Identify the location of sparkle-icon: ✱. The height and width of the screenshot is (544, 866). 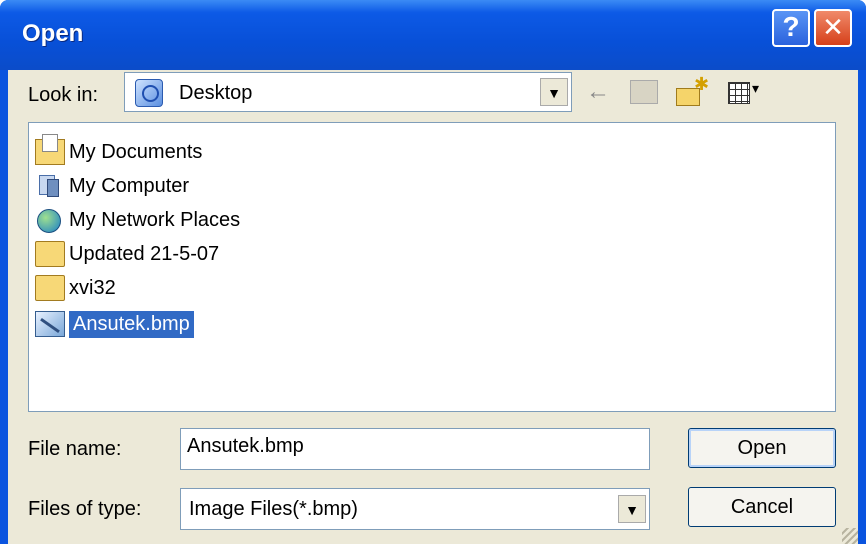
(702, 84).